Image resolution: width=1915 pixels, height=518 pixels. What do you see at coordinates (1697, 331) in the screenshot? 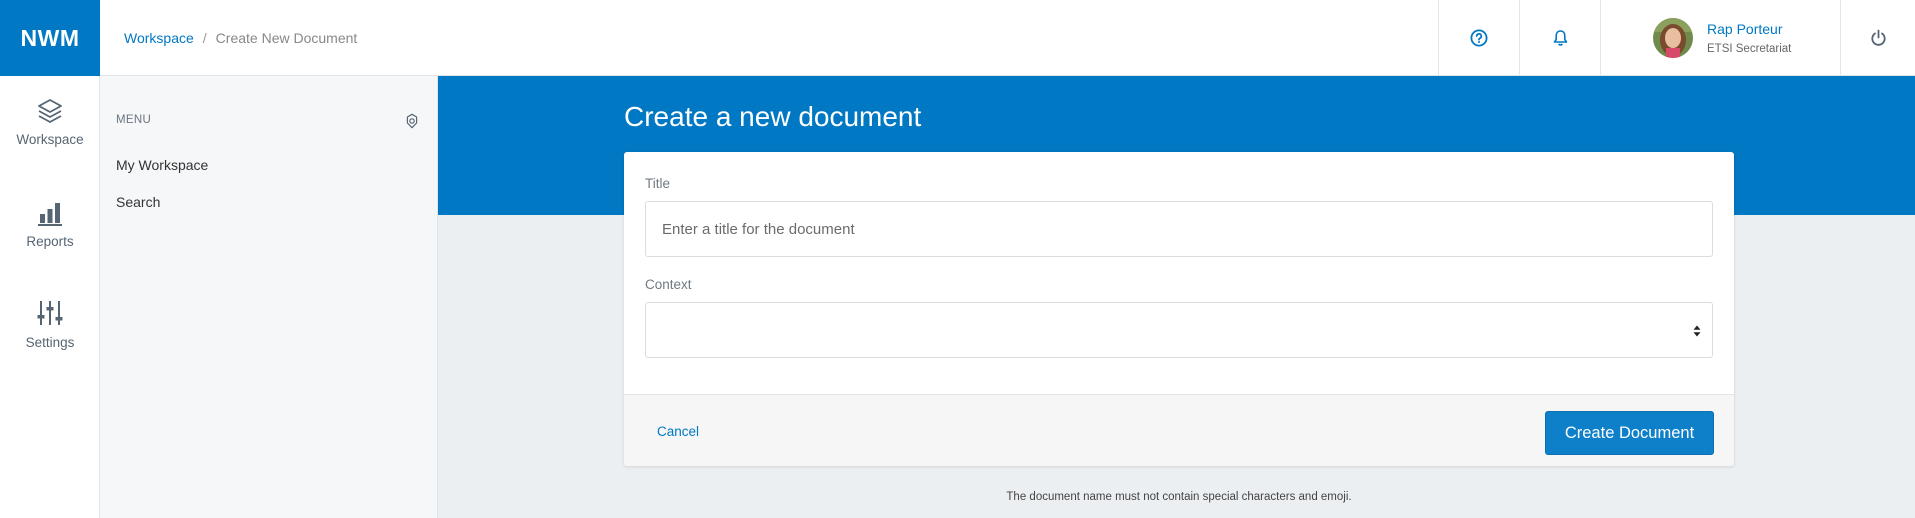
I see `select-arrows-icon` at bounding box center [1697, 331].